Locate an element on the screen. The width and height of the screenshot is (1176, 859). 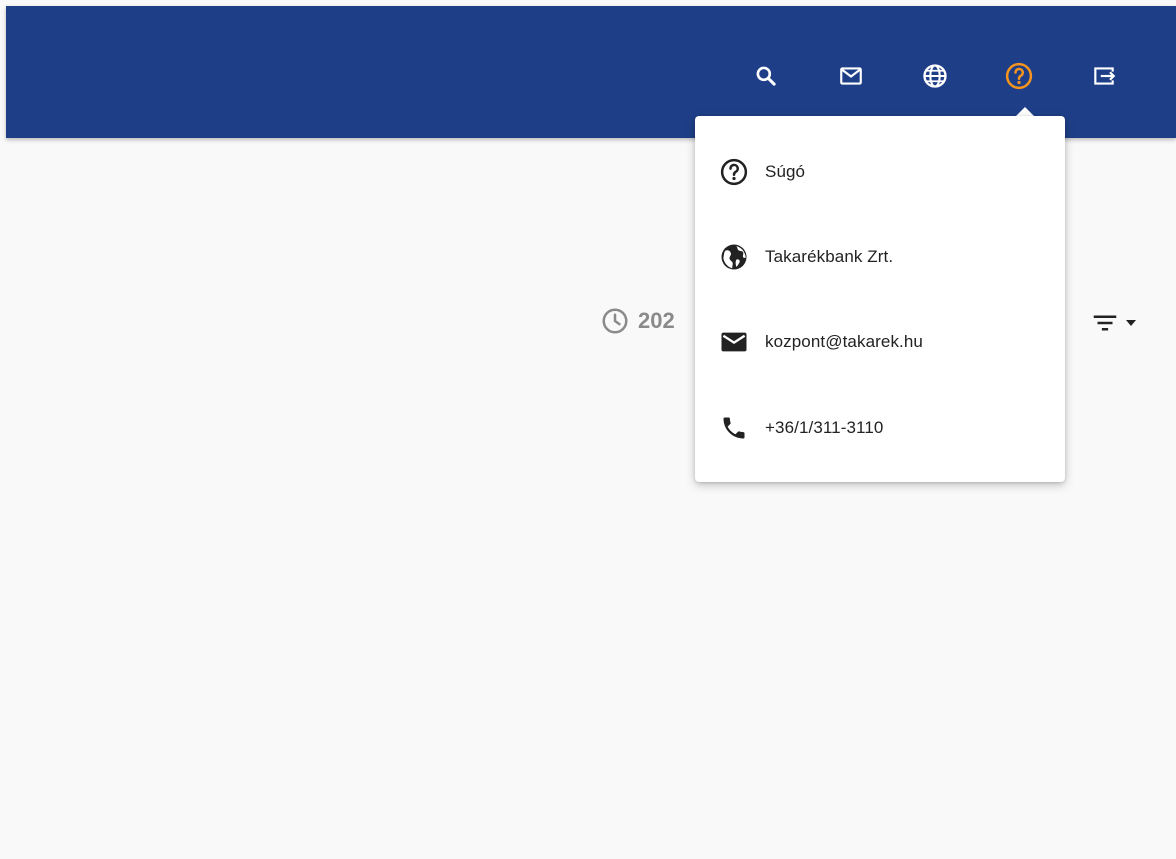
menu-item-label: Takarékbank Zrt. is located at coordinates (829, 256).